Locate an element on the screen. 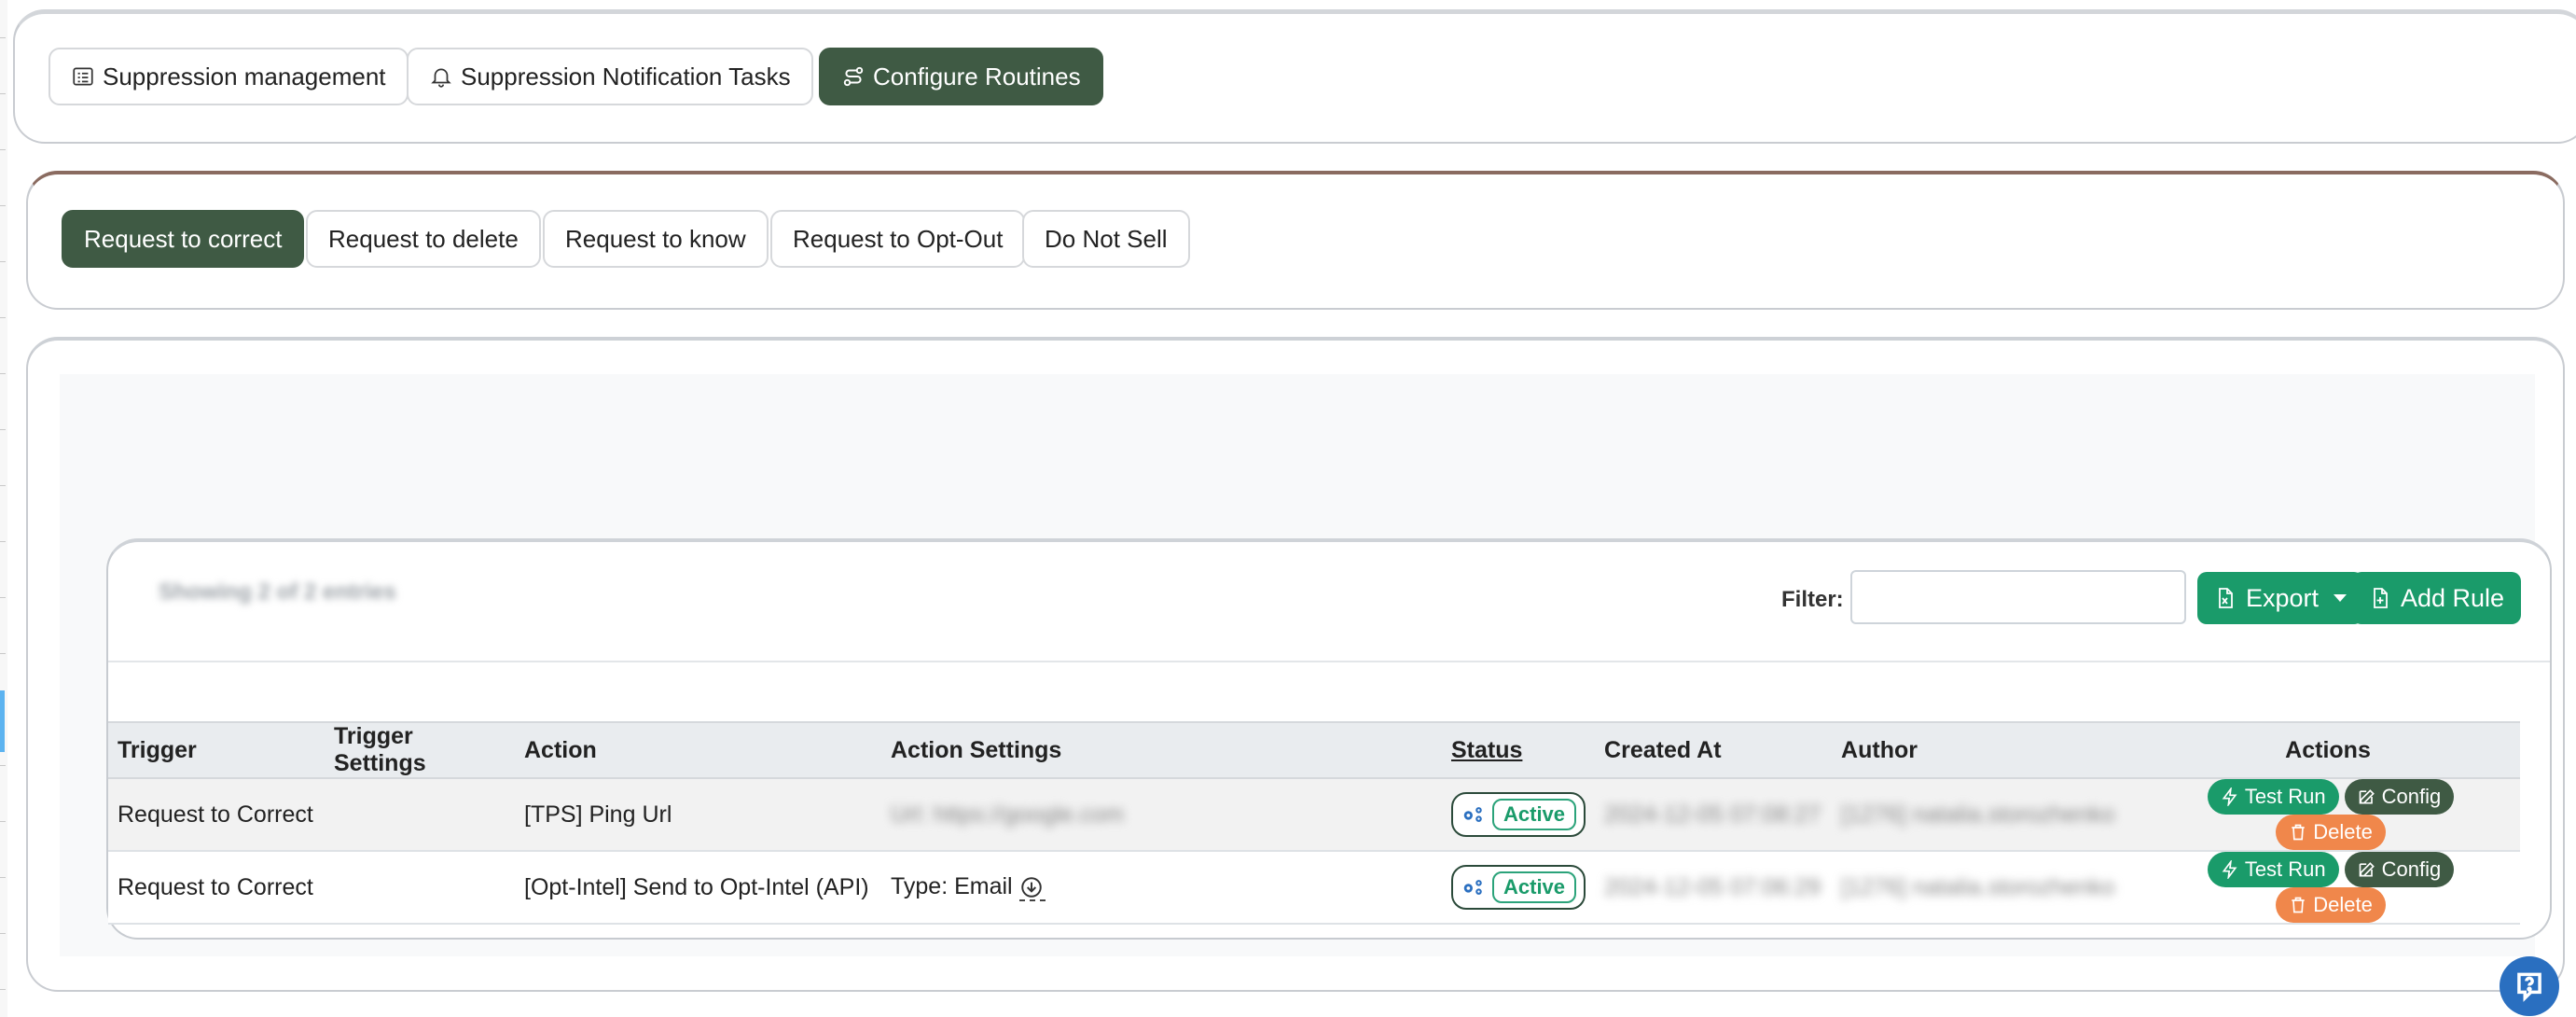 This screenshot has height=1017, width=2576. tab-request-to-correct: Request to correct is located at coordinates (183, 239).